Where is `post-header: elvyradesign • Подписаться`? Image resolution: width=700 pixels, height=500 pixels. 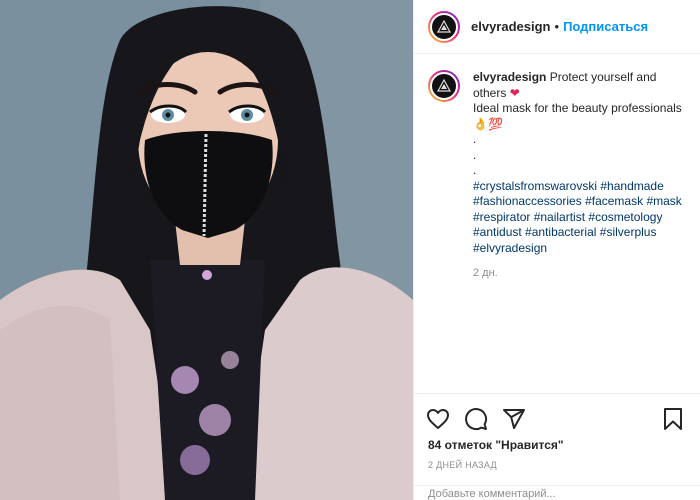 post-header: elvyradesign • Подписаться is located at coordinates (557, 27).